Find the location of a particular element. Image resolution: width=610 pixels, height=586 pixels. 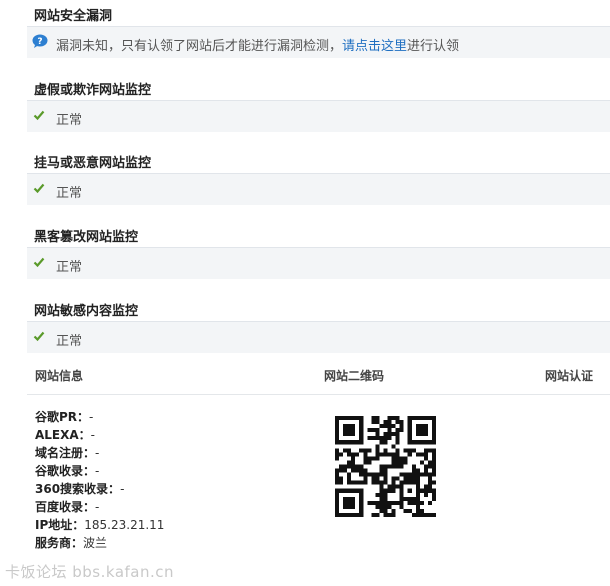

info-key: 服务商： is located at coordinates (59, 543).